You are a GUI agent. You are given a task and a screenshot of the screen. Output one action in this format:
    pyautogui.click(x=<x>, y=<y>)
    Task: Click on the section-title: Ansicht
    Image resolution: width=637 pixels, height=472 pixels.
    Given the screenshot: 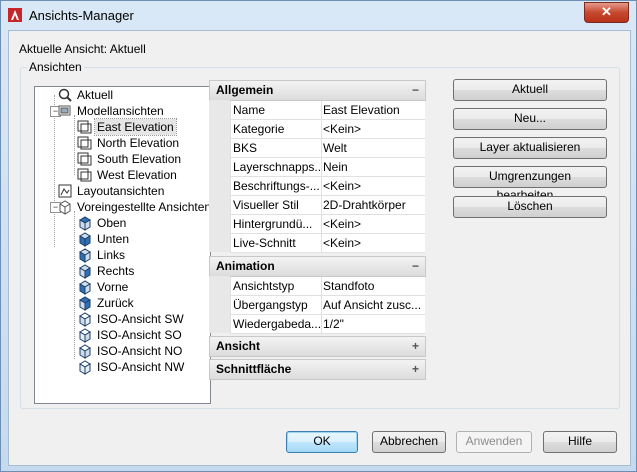 What is the action you would take?
    pyautogui.click(x=238, y=346)
    